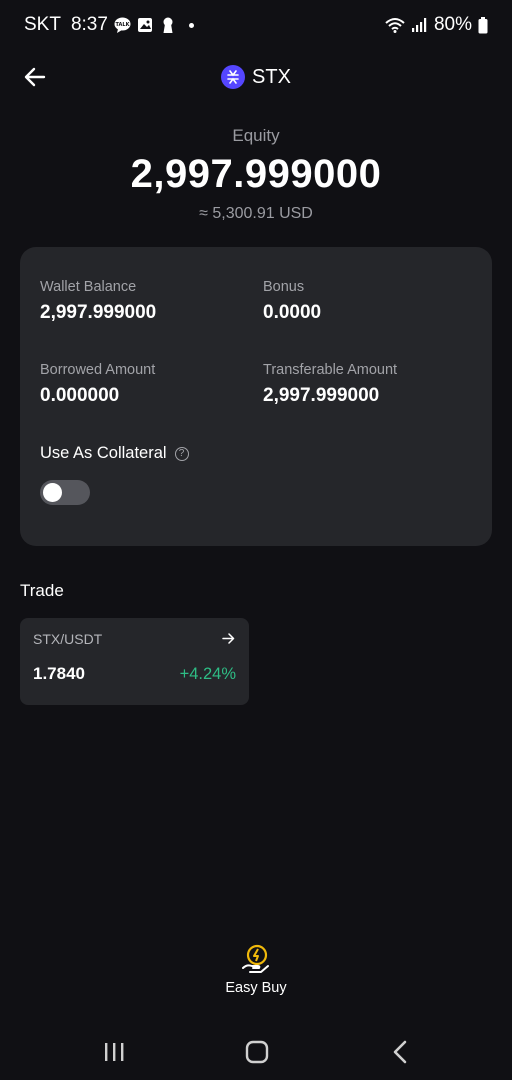  I want to click on borrowed-amount-field: Borrowed Amount 0.000000, so click(97, 384).